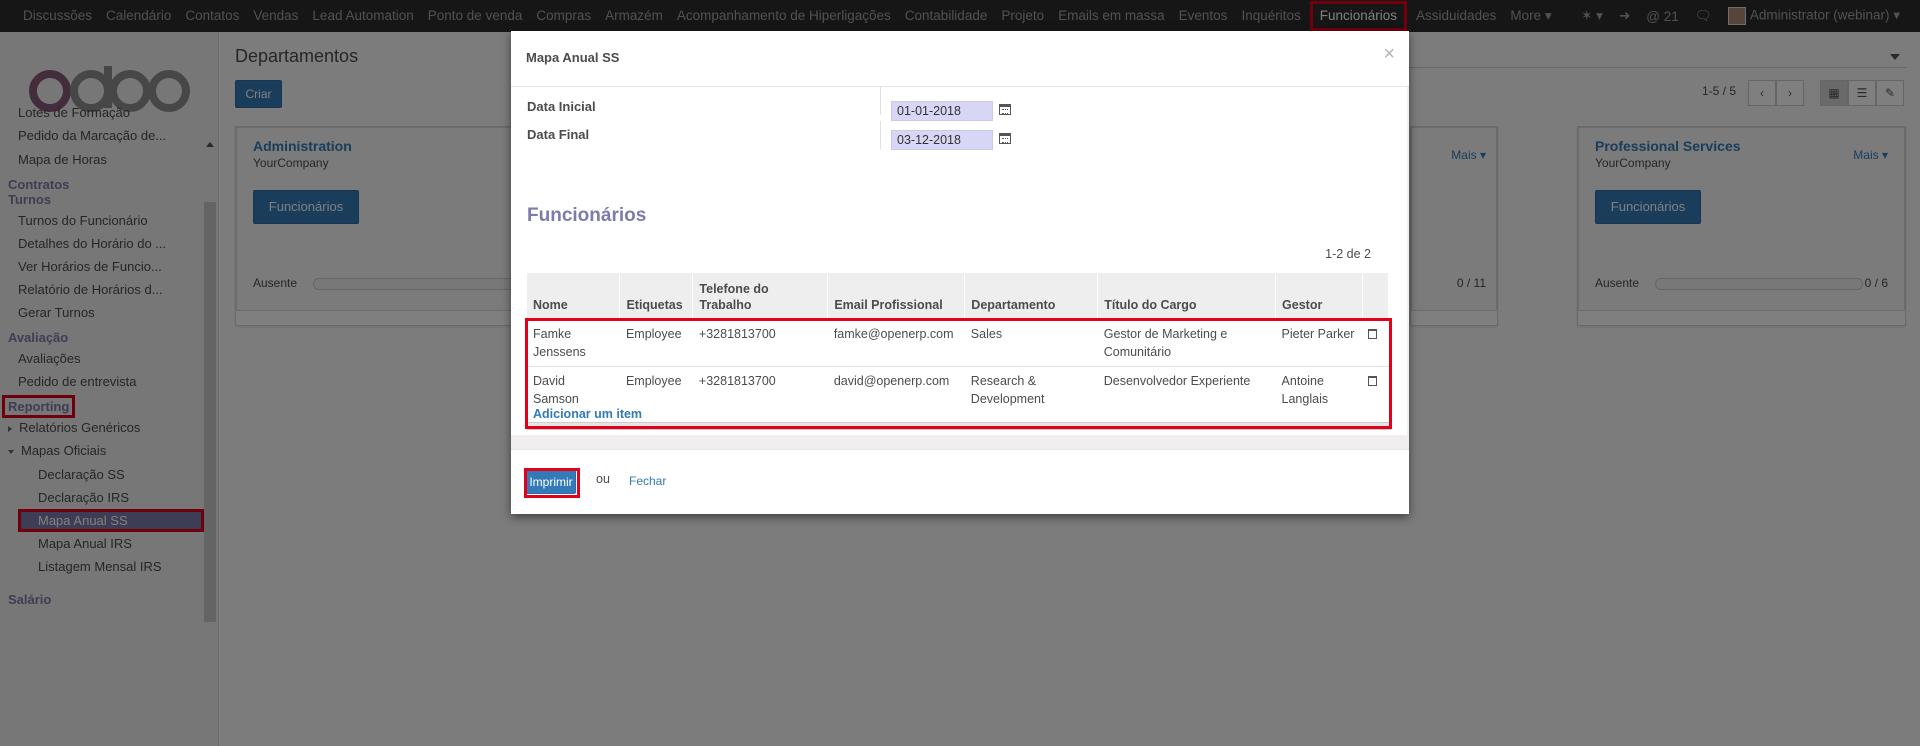 This screenshot has height=746, width=1920. What do you see at coordinates (1348, 254) in the screenshot?
I see `table-pager: 1-2 de 2` at bounding box center [1348, 254].